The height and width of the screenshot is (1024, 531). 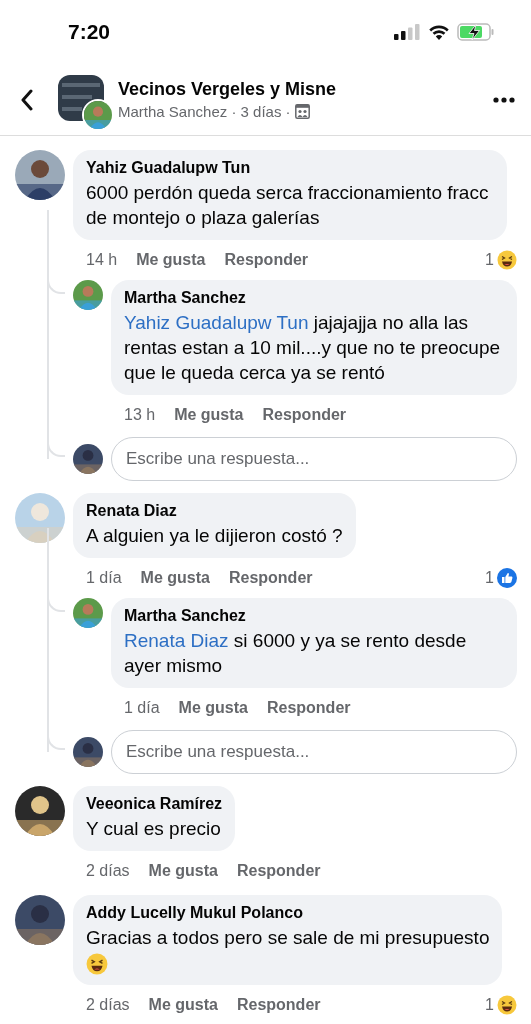 I want to click on comment-text: A alguien ya le dijieron costó ?, so click(x=214, y=536).